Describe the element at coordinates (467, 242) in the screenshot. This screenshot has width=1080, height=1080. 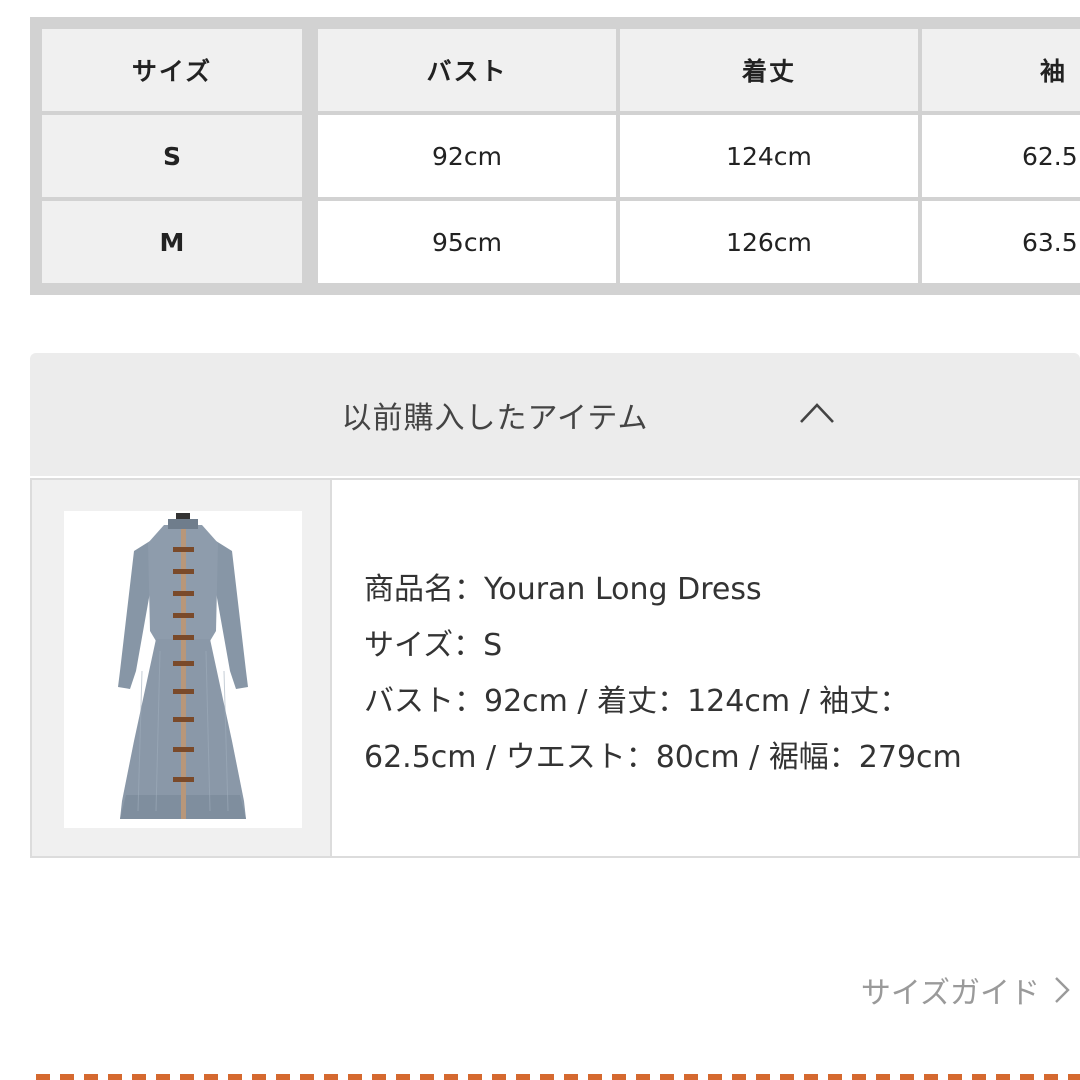
I see `table-cell-bust: 95cm` at that location.